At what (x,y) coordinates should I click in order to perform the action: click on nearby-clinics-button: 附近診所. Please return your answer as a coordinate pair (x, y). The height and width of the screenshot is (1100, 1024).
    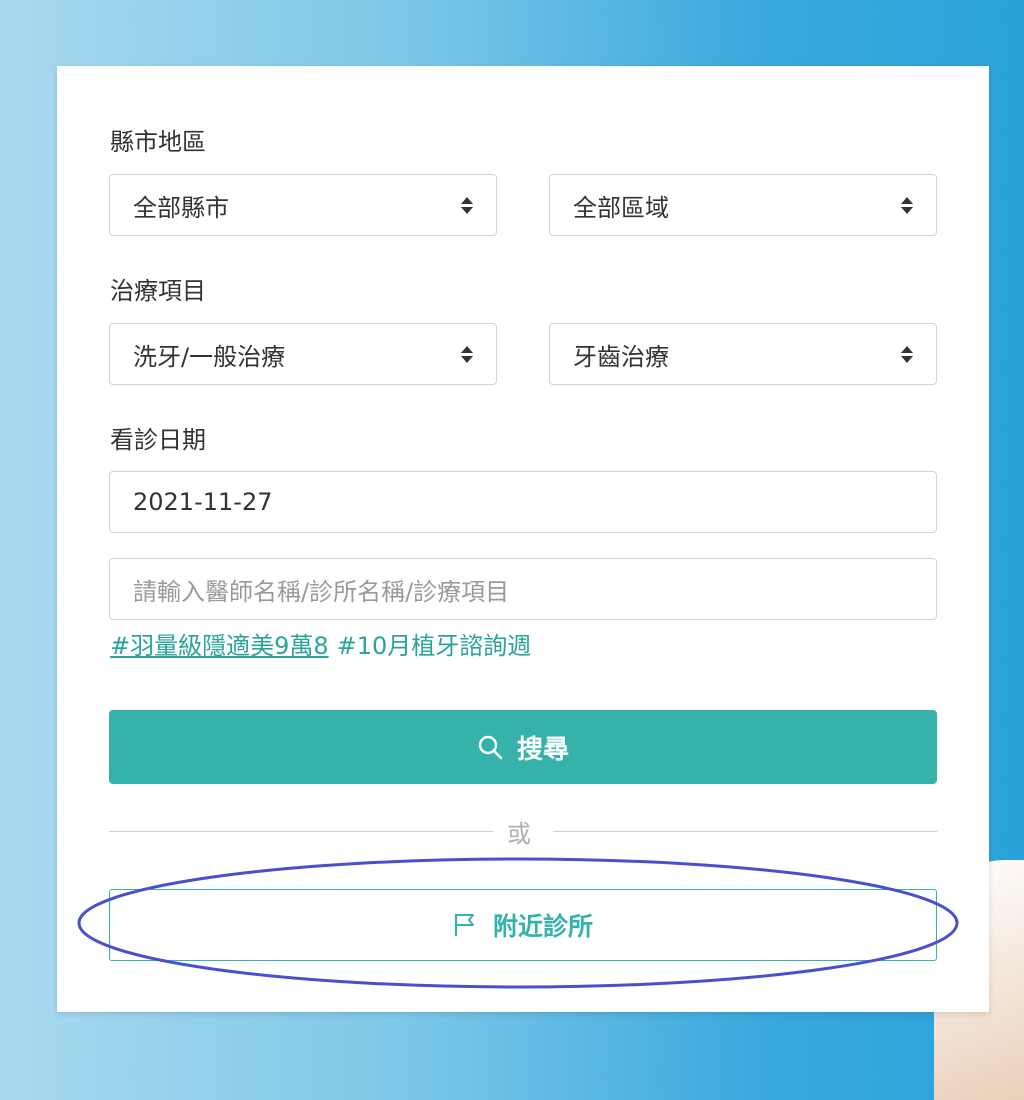
    Looking at the image, I should click on (523, 925).